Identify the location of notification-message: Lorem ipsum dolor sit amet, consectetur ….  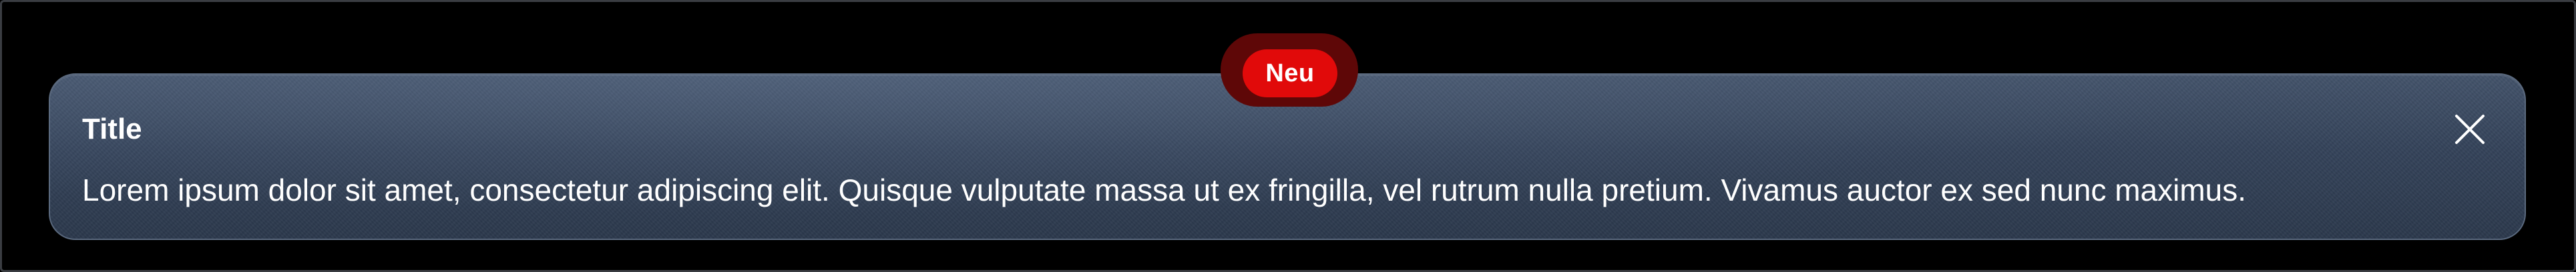
(1164, 190).